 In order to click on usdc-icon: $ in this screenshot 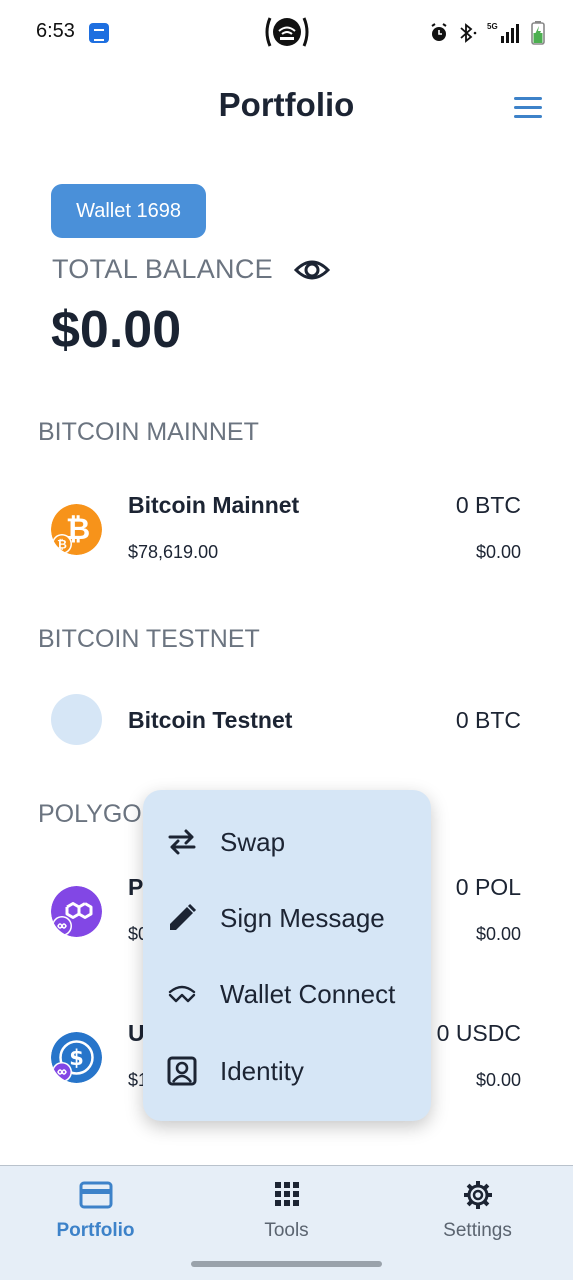, I will do `click(76, 1057)`.